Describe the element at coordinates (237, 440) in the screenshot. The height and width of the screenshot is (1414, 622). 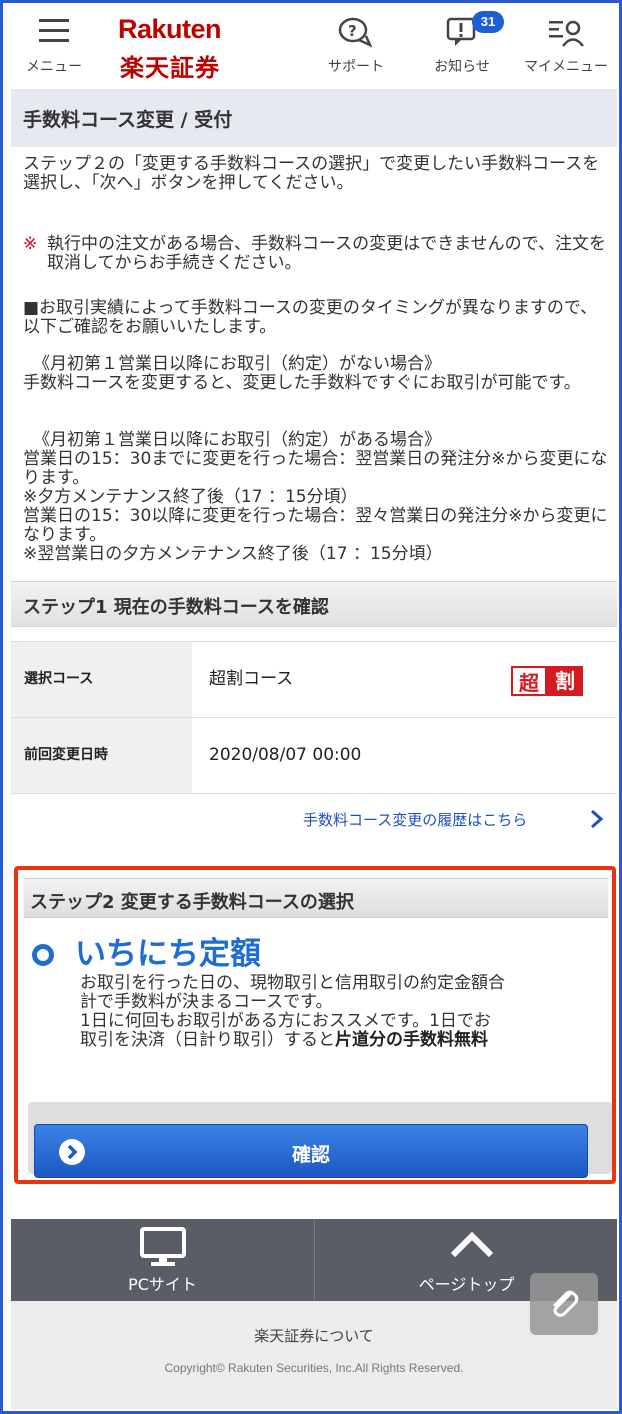
I see `case-2-title: 《月初第１営業日以降にお取引（約定）がある場合》` at that location.